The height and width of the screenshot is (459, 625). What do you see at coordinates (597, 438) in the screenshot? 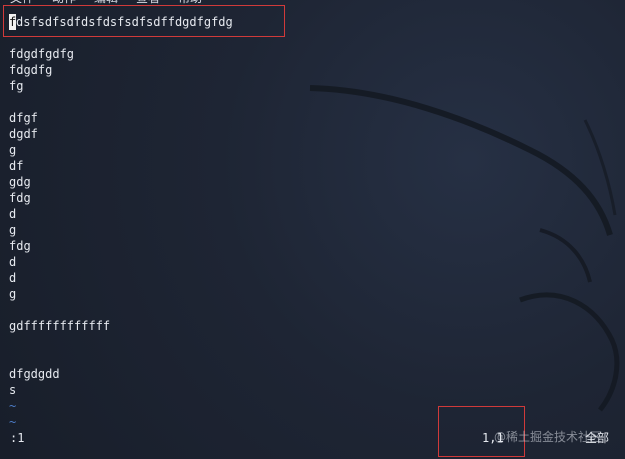
I see `scroll-scope-indicator: 全部` at bounding box center [597, 438].